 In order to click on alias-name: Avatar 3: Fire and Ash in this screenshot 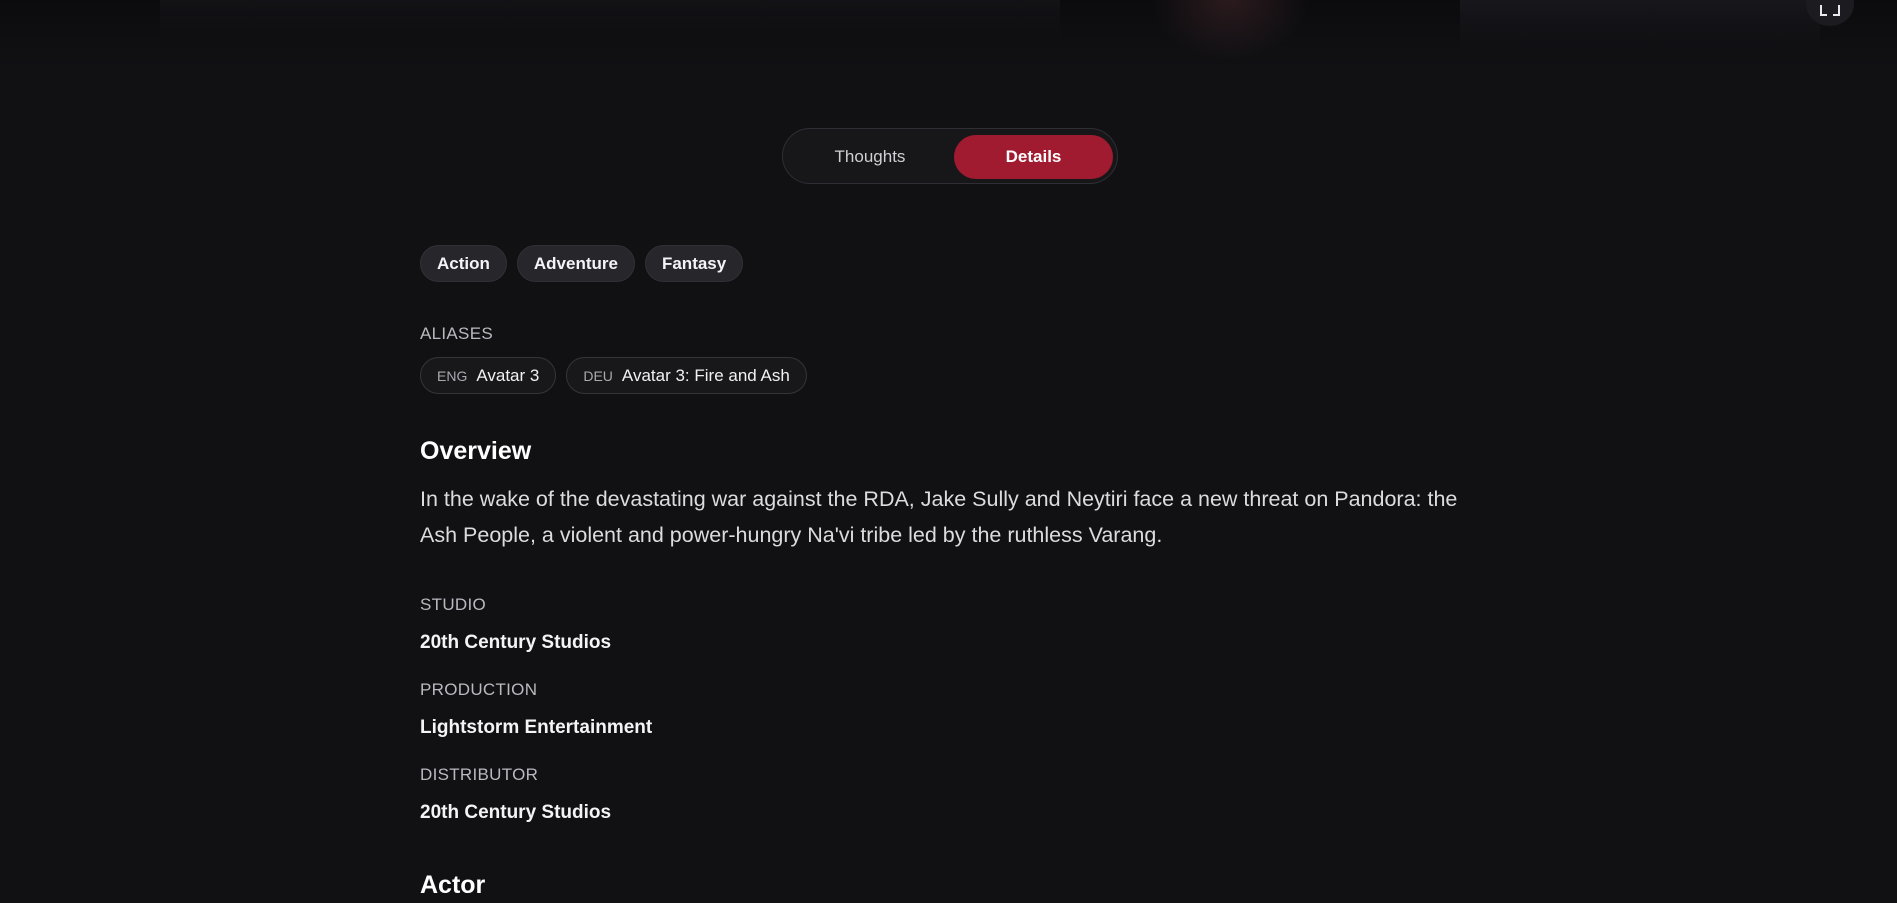, I will do `click(705, 375)`.